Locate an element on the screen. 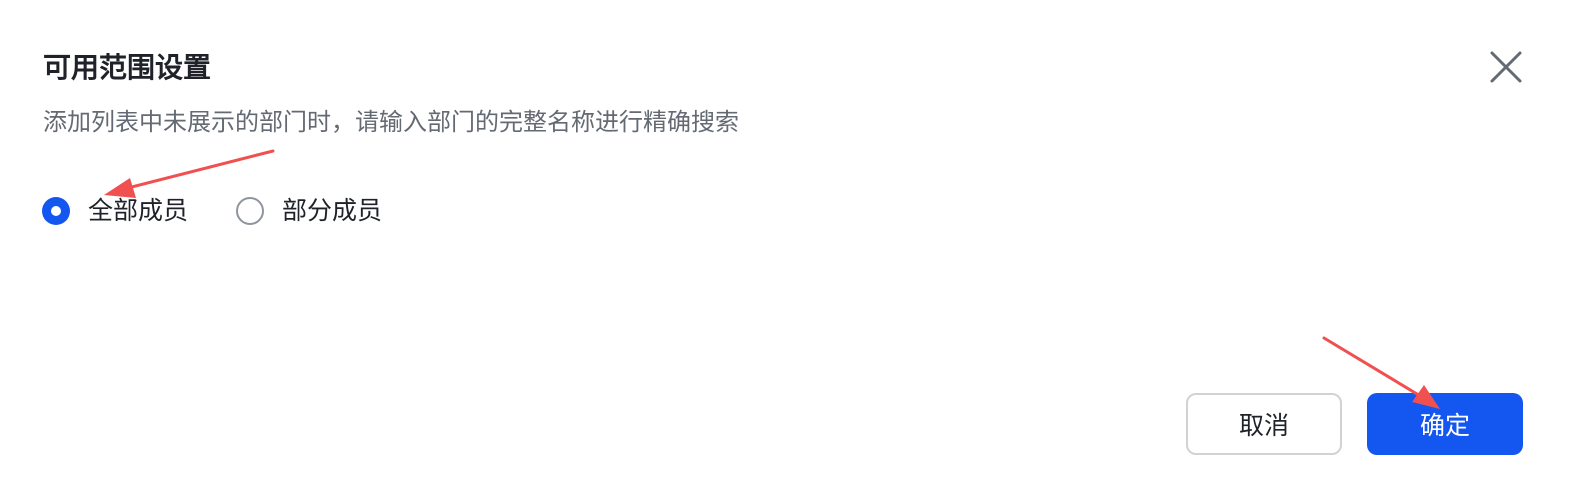 The image size is (1592, 504). scope-radio-group: 全部成员 部分成员 is located at coordinates (236, 211).